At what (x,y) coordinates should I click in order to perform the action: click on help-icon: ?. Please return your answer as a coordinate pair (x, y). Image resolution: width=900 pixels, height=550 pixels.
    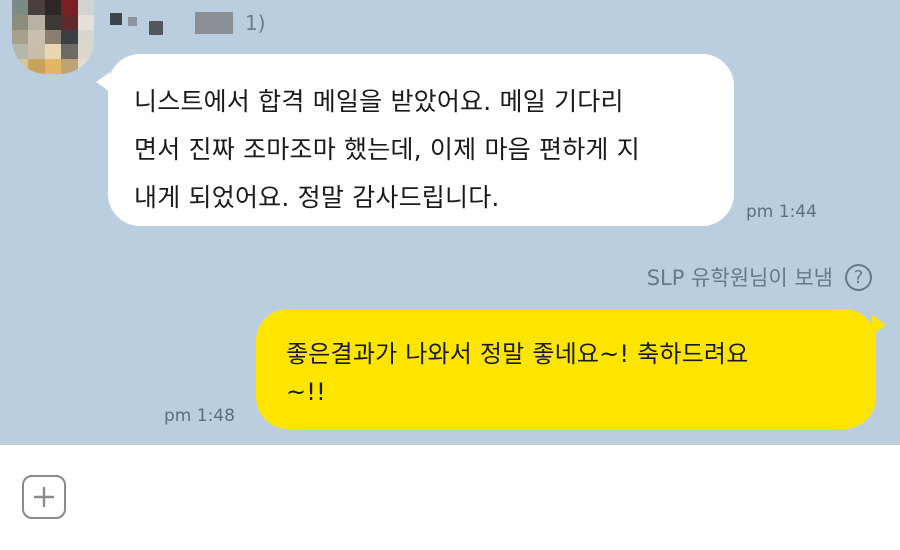
    Looking at the image, I should click on (858, 277).